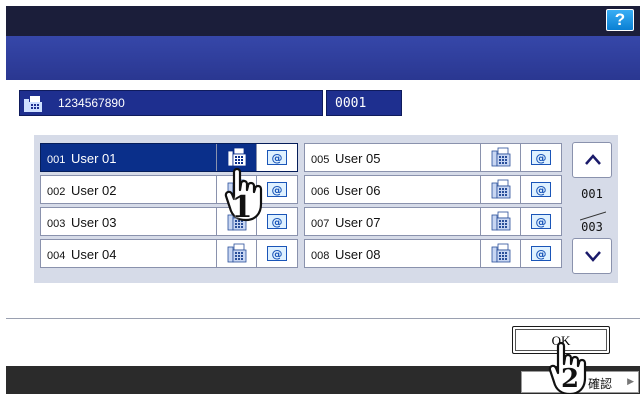  What do you see at coordinates (357, 190) in the screenshot?
I see `address-row-label: User 06` at bounding box center [357, 190].